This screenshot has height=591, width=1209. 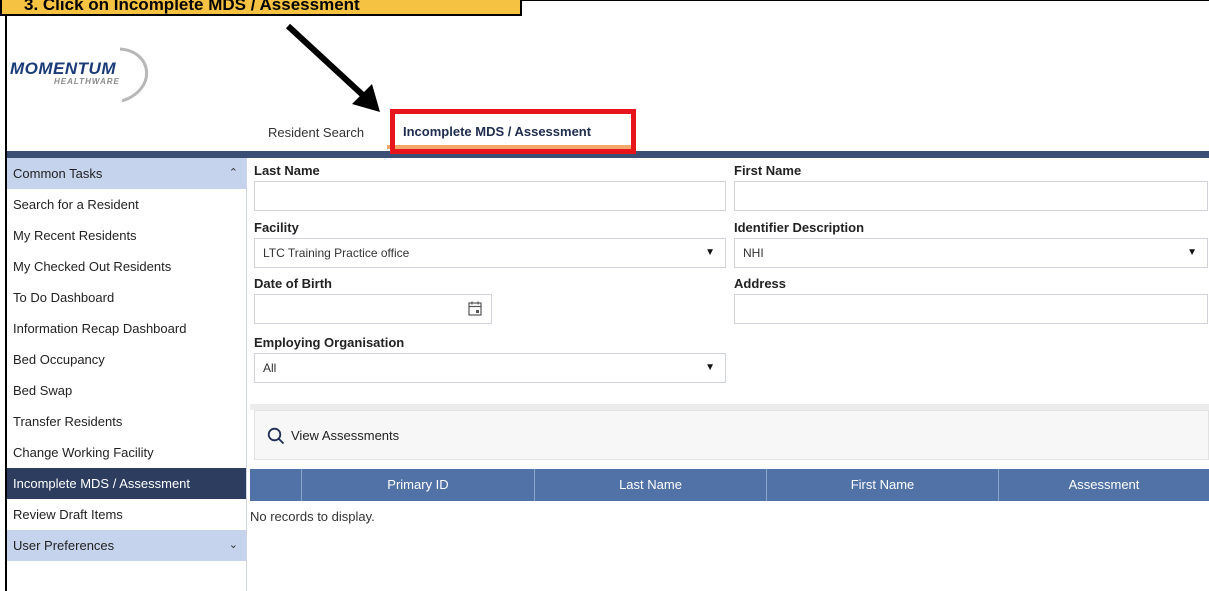 I want to click on sidebar-header-label: User Preferences, so click(x=64, y=545).